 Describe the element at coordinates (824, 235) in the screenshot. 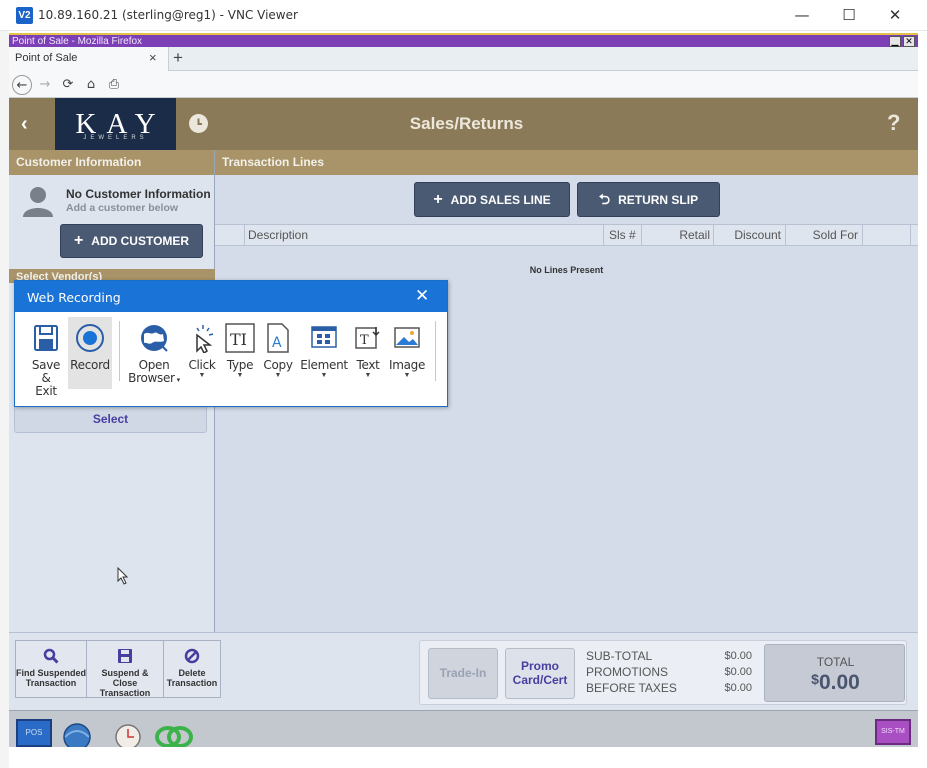

I see `column-sold-for: Sold For` at that location.